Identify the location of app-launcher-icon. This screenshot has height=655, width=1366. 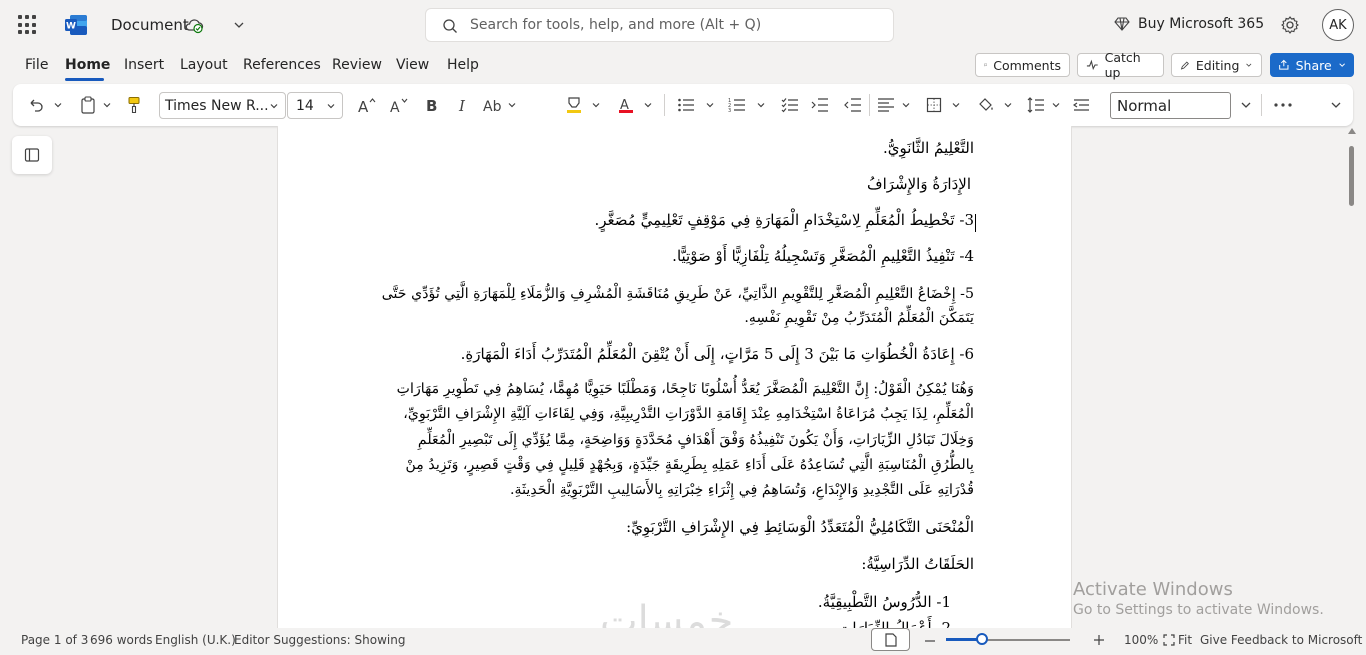
(28, 25).